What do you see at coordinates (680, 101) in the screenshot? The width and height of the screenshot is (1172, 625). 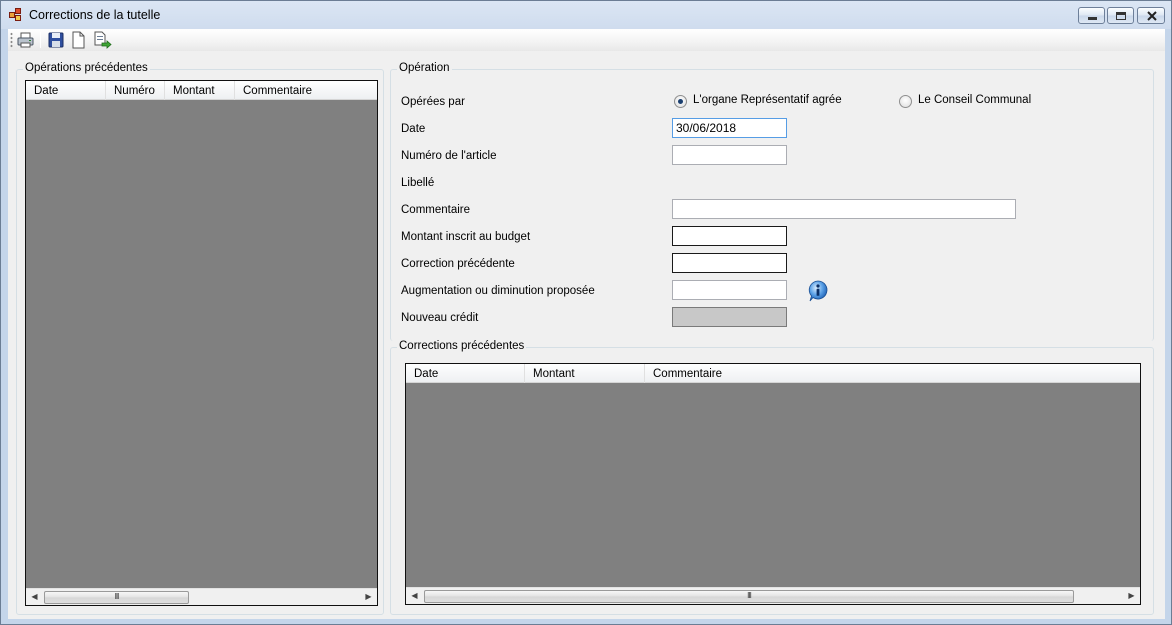 I see `radio-organe-representatif` at bounding box center [680, 101].